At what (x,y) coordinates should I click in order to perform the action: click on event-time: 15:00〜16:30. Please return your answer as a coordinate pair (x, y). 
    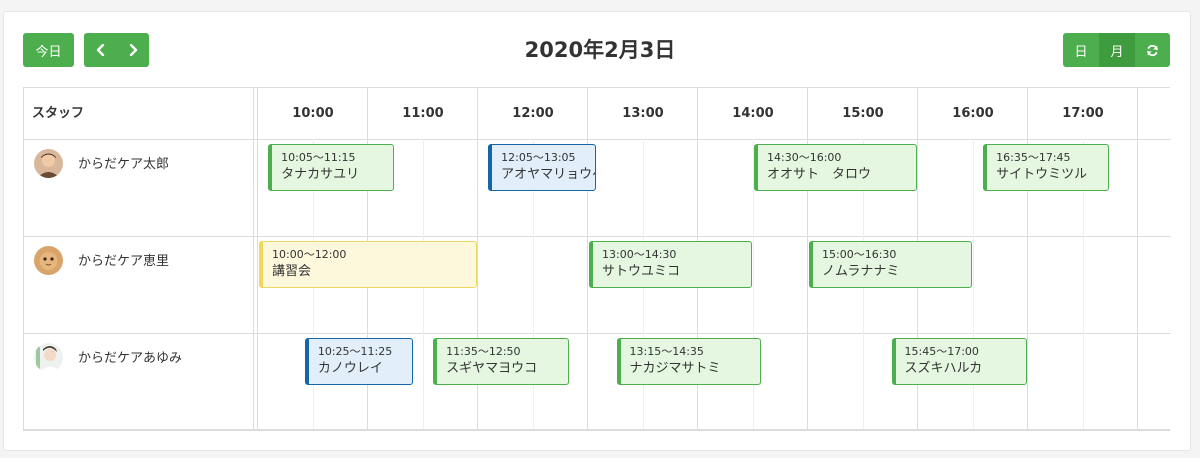
    Looking at the image, I should click on (859, 254).